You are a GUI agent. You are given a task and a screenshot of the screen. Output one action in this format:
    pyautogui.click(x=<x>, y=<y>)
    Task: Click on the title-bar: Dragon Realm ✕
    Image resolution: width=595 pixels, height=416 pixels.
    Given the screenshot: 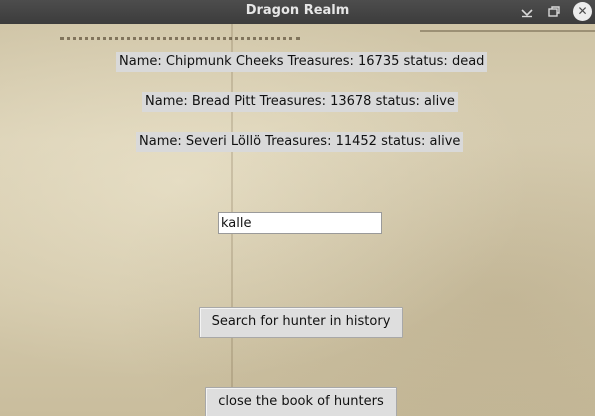 What is the action you would take?
    pyautogui.click(x=297, y=12)
    